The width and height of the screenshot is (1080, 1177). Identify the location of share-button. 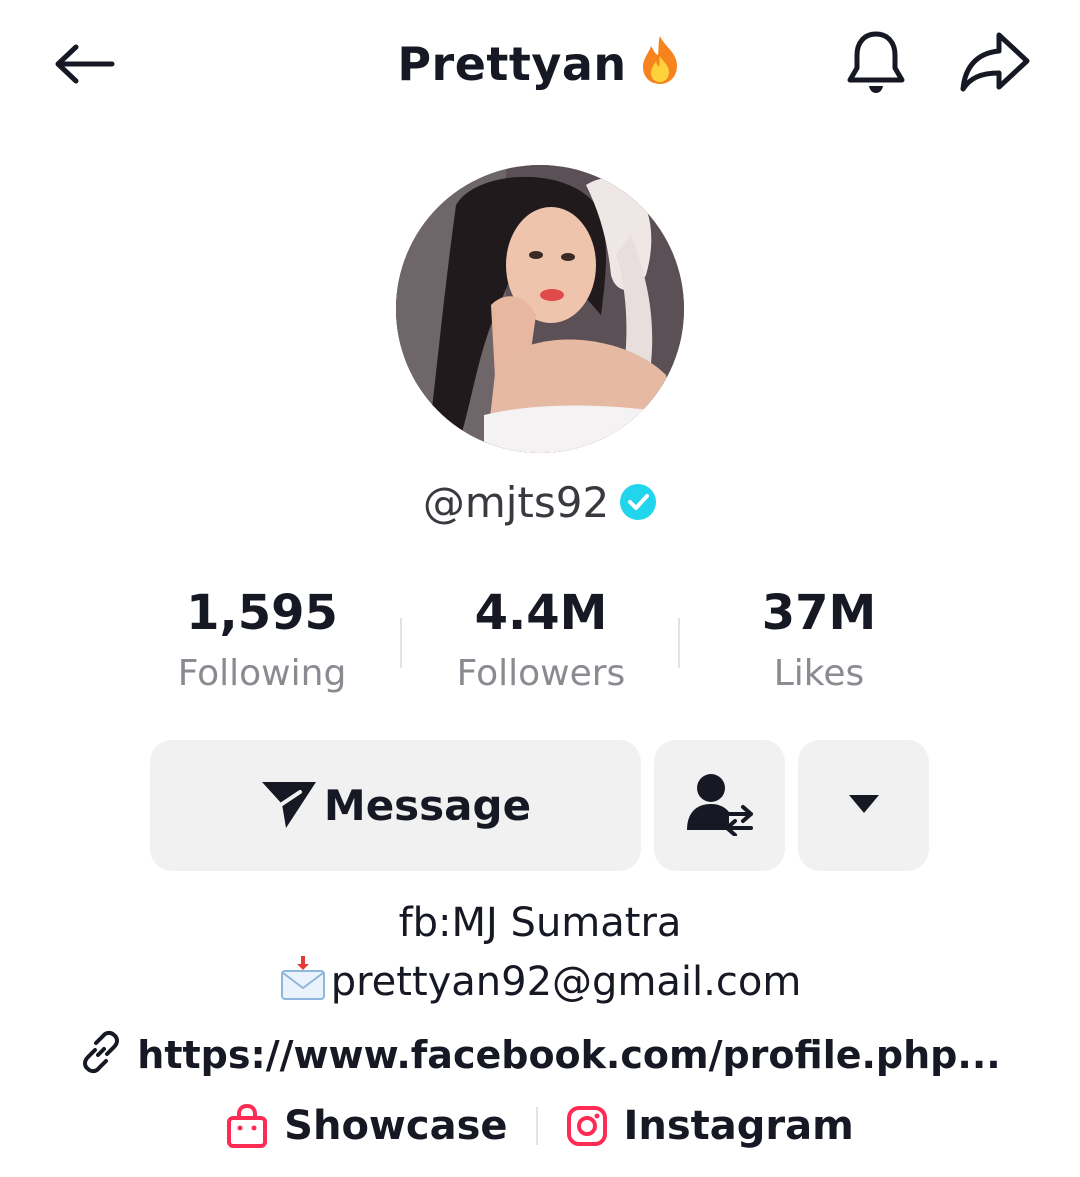
(995, 64).